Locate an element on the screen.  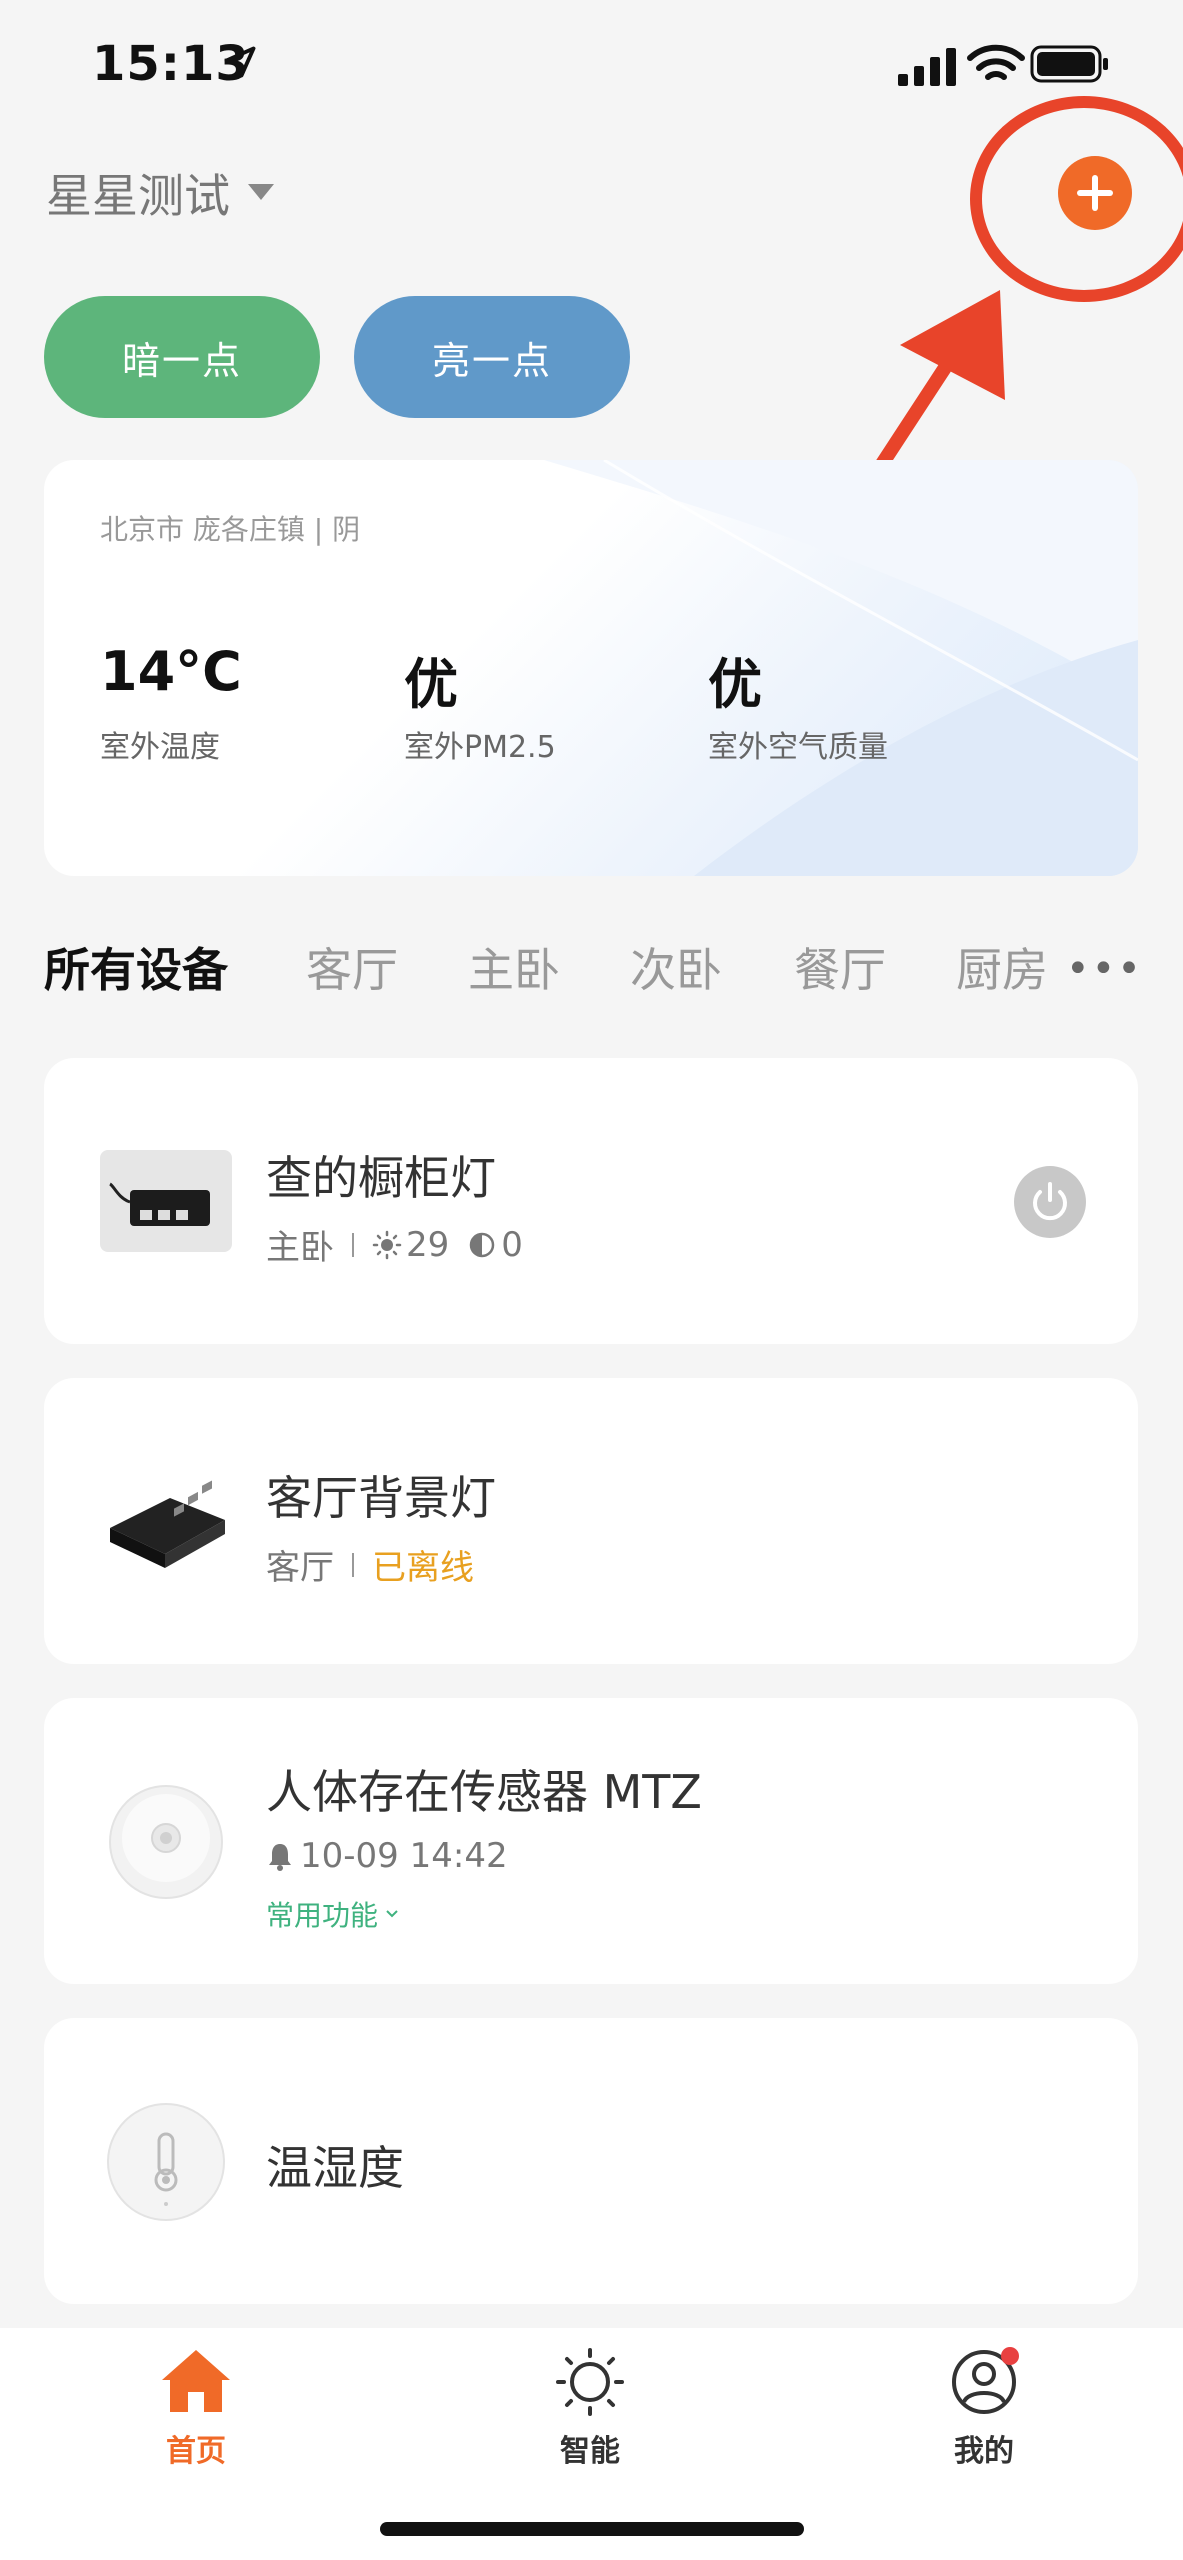
tab-smart: 智能 is located at coordinates (590, 2408).